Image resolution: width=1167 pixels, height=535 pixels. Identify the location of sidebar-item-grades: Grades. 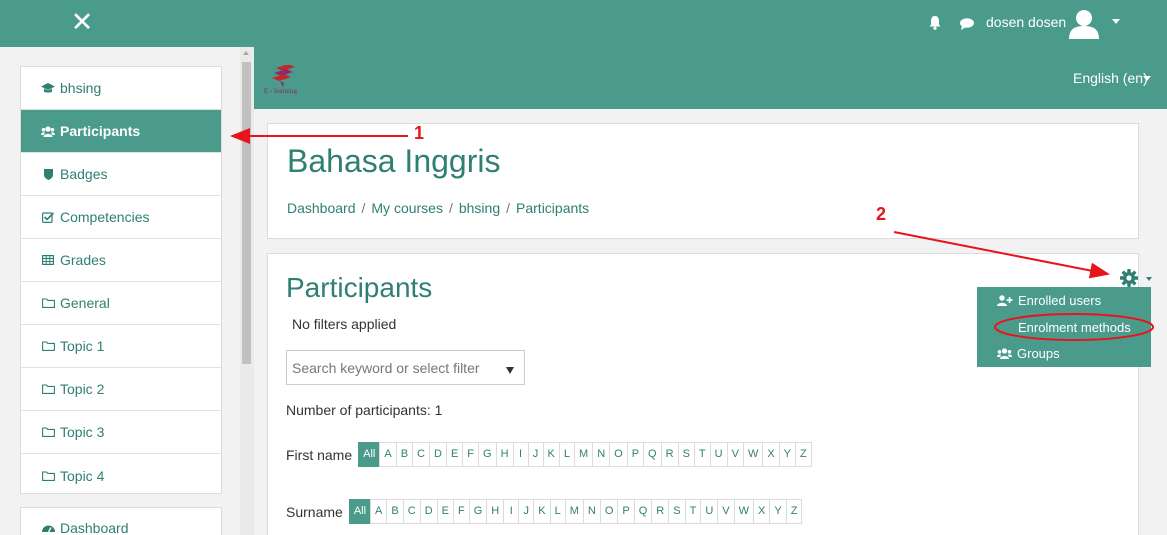
(121, 260).